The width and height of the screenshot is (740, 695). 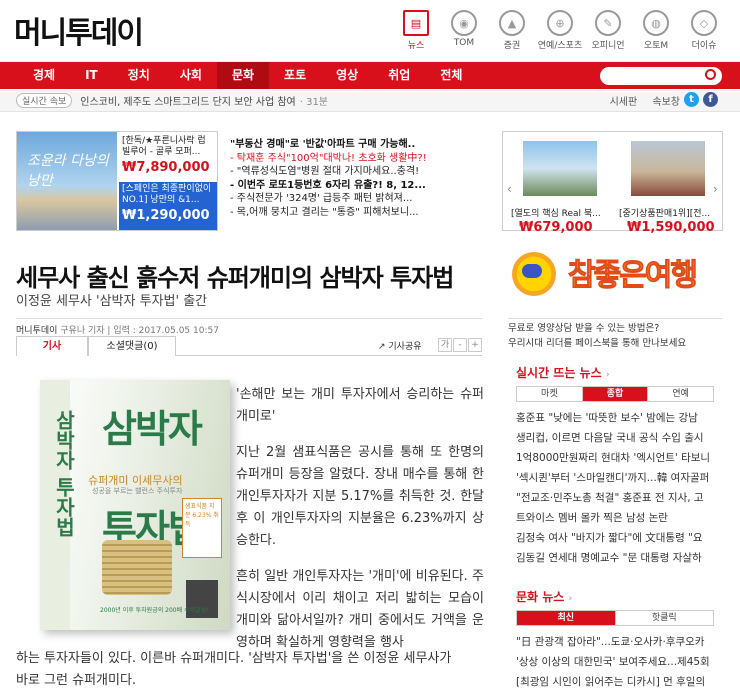 I want to click on breaking-window-link: 속보창, so click(x=666, y=102).